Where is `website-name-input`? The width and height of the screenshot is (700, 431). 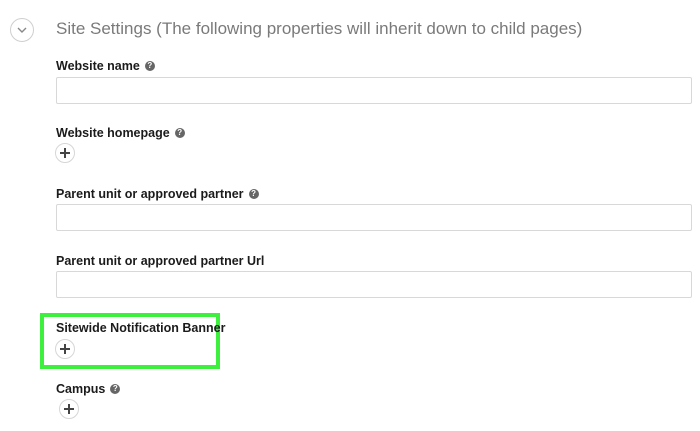 website-name-input is located at coordinates (374, 90).